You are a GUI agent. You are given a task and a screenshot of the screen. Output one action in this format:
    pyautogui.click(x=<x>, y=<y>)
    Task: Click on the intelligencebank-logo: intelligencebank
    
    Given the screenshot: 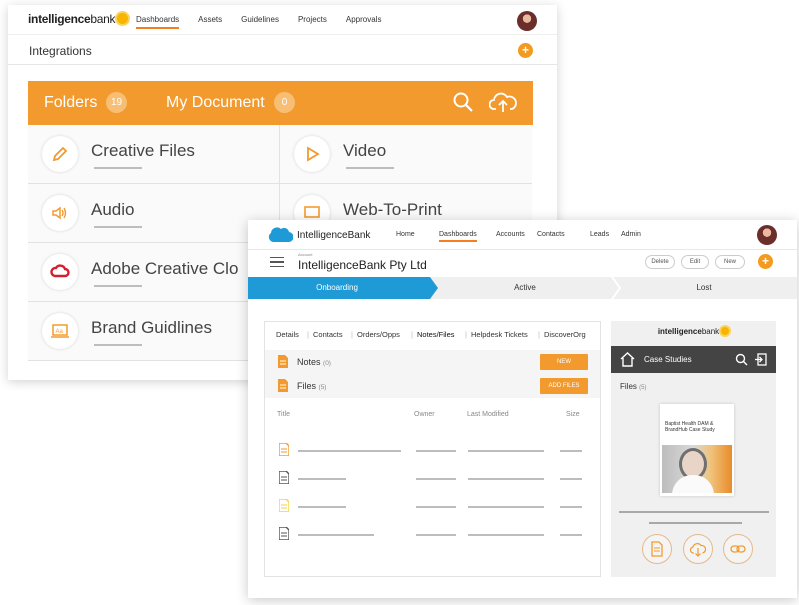 What is the action you would take?
    pyautogui.click(x=78, y=19)
    